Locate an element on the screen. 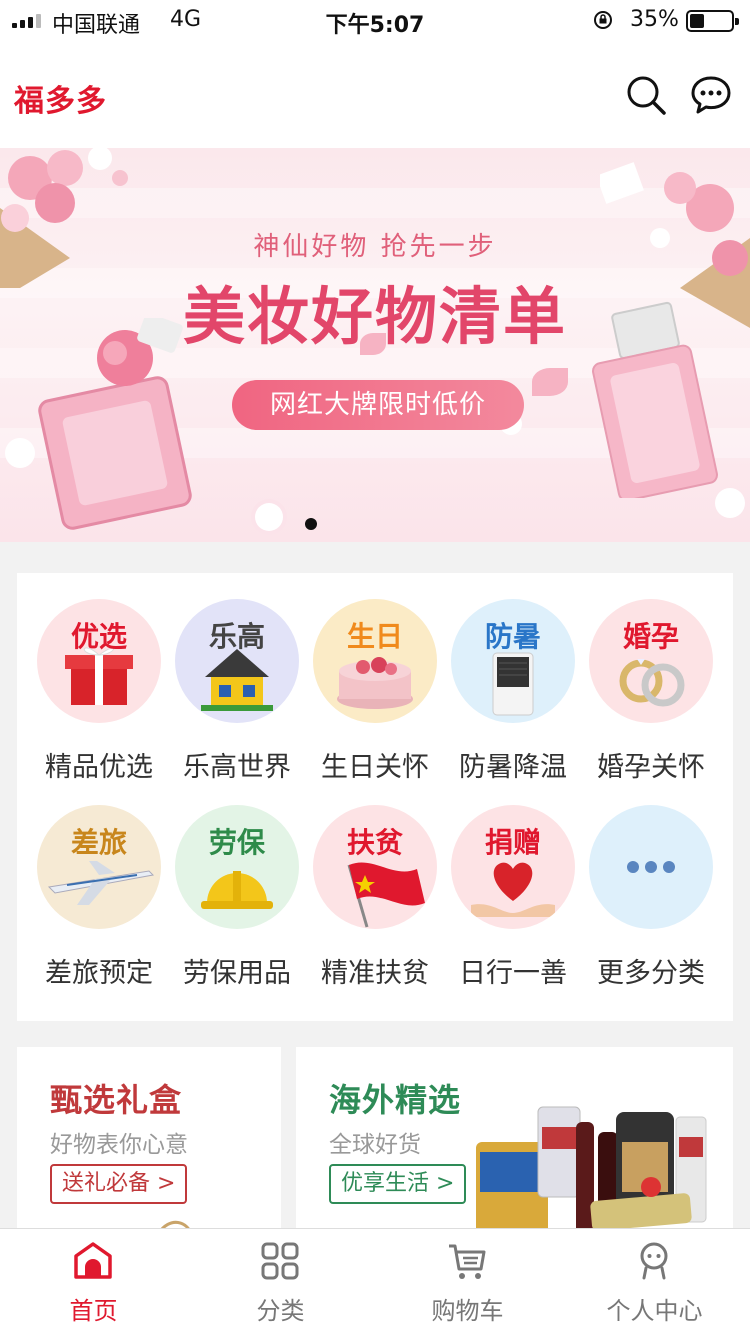 The image size is (750, 1334). category-item: 优选 精品优选 is located at coordinates (99, 699).